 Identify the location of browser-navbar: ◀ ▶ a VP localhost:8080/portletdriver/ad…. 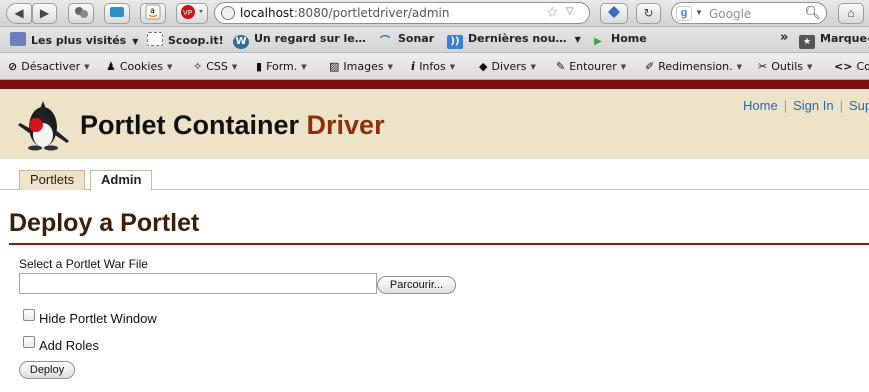
(434, 13).